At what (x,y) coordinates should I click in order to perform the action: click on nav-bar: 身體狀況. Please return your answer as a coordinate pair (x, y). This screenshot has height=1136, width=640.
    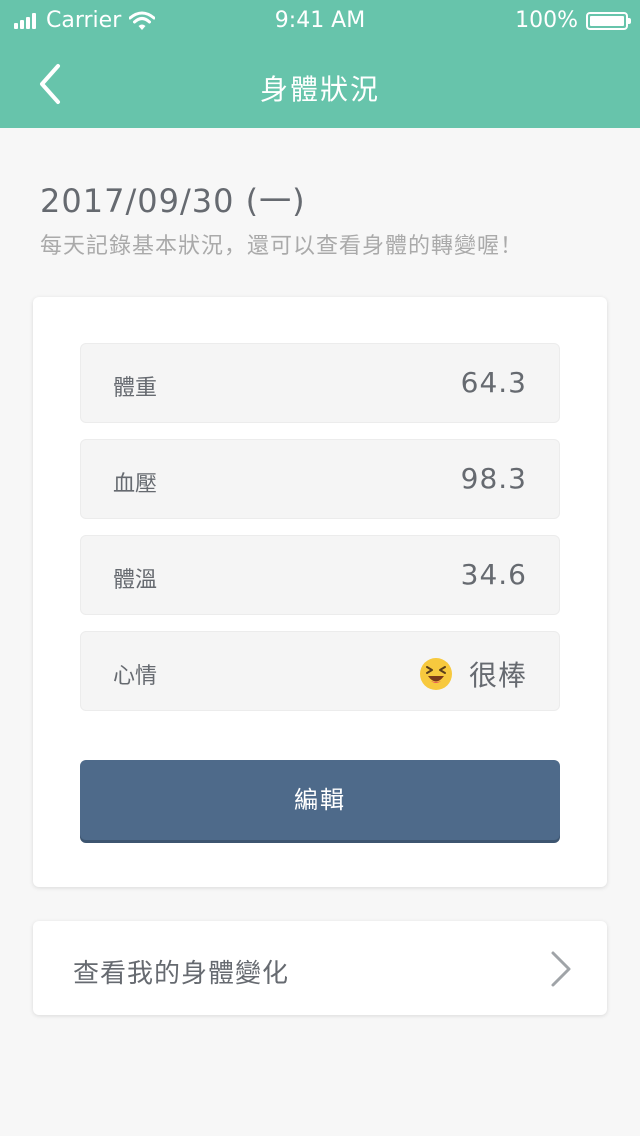
    Looking at the image, I should click on (320, 86).